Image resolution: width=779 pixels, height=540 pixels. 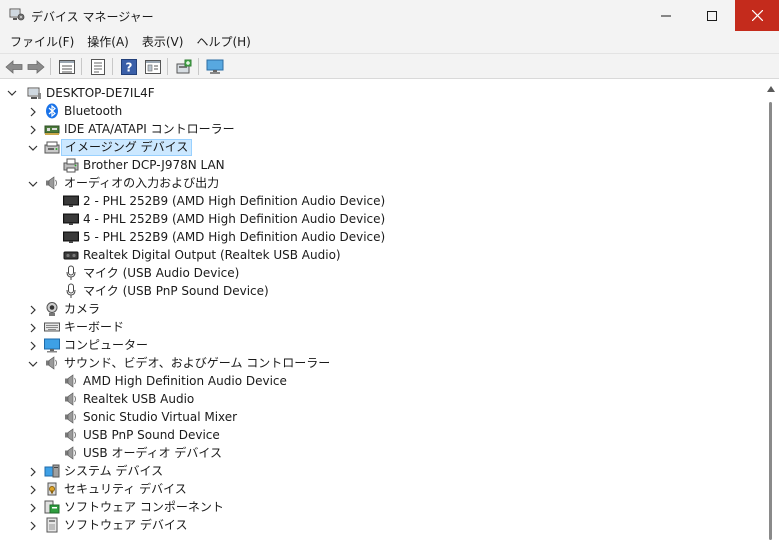 What do you see at coordinates (128, 399) in the screenshot?
I see `tree-item: Realtek USB Audio` at bounding box center [128, 399].